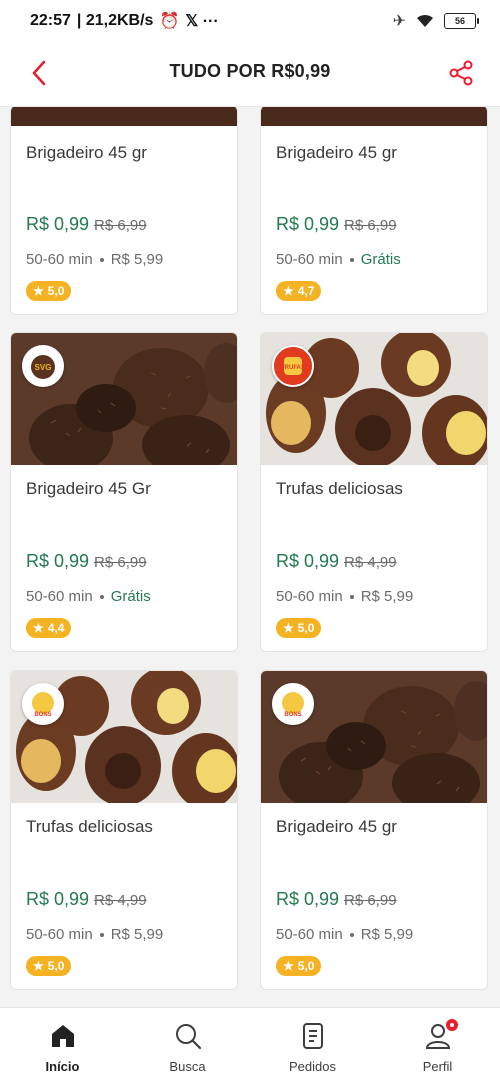 This screenshot has width=500, height=1084. Describe the element at coordinates (435, 21) in the screenshot. I see `status-right: ✈ 56` at that location.